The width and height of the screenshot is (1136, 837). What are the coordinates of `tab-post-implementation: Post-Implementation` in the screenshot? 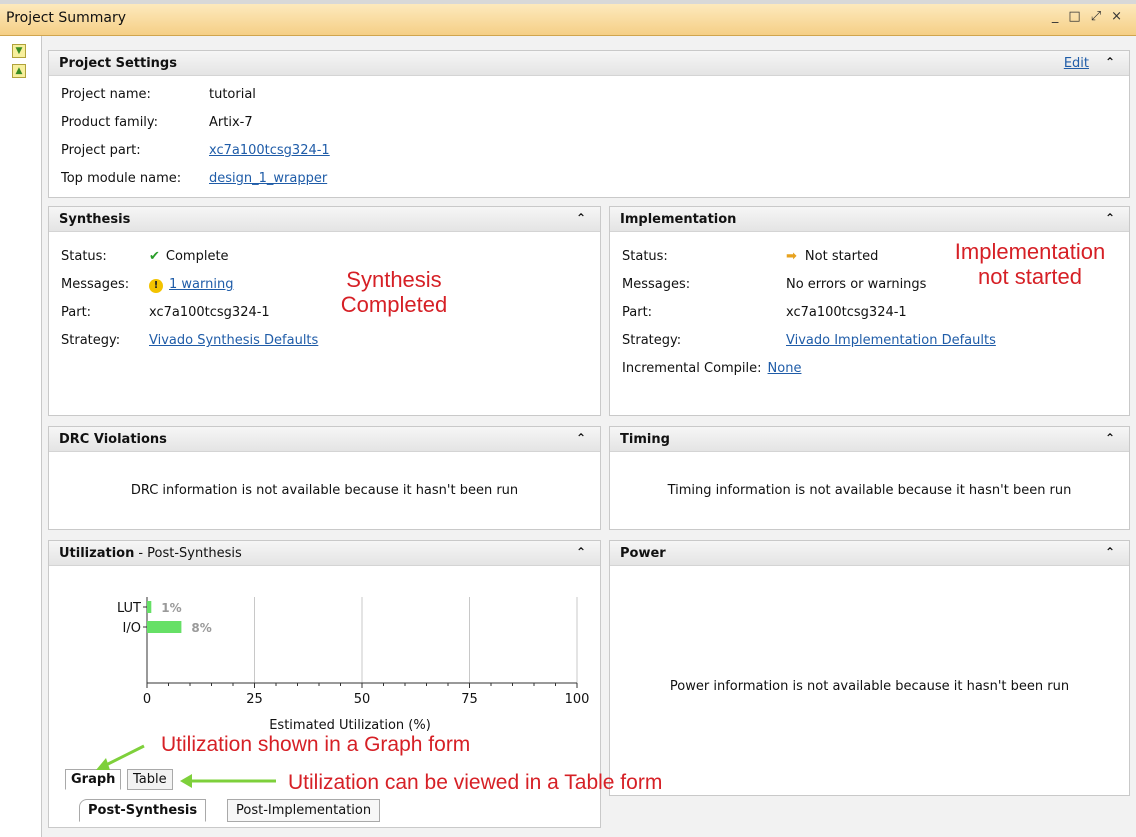 It's located at (304, 810).